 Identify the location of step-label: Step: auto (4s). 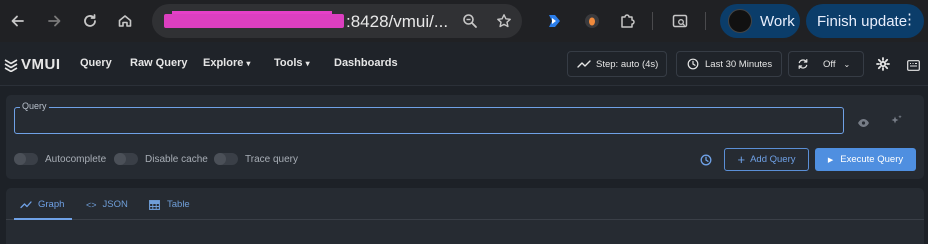
(627, 64).